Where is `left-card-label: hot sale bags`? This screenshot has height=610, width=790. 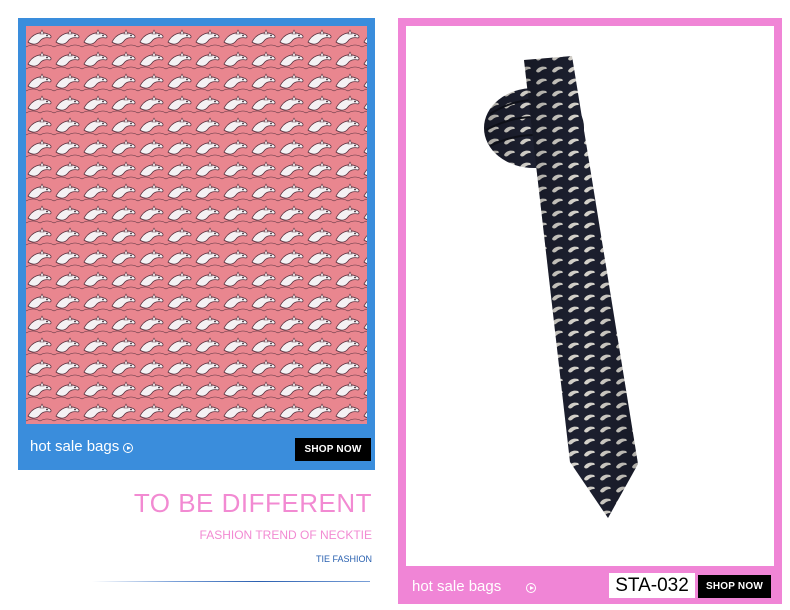 left-card-label: hot sale bags is located at coordinates (75, 446).